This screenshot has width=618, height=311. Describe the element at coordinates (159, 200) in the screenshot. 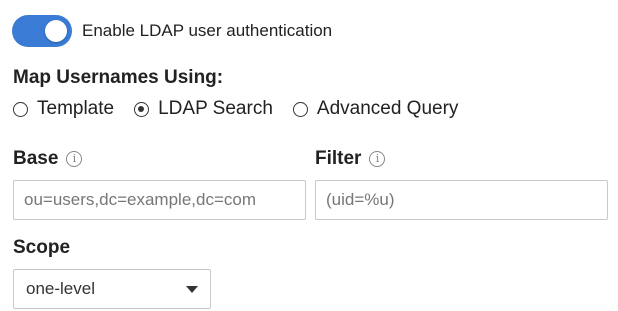

I see `base-input` at that location.